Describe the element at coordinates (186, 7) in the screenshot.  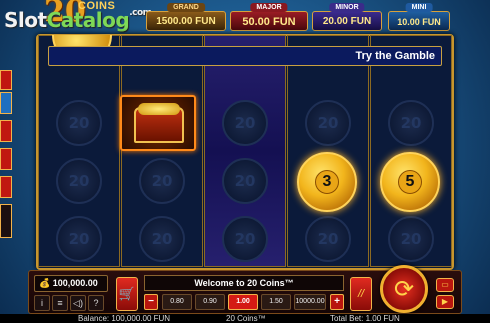
I see `jackpot-grand-label: GRAND` at that location.